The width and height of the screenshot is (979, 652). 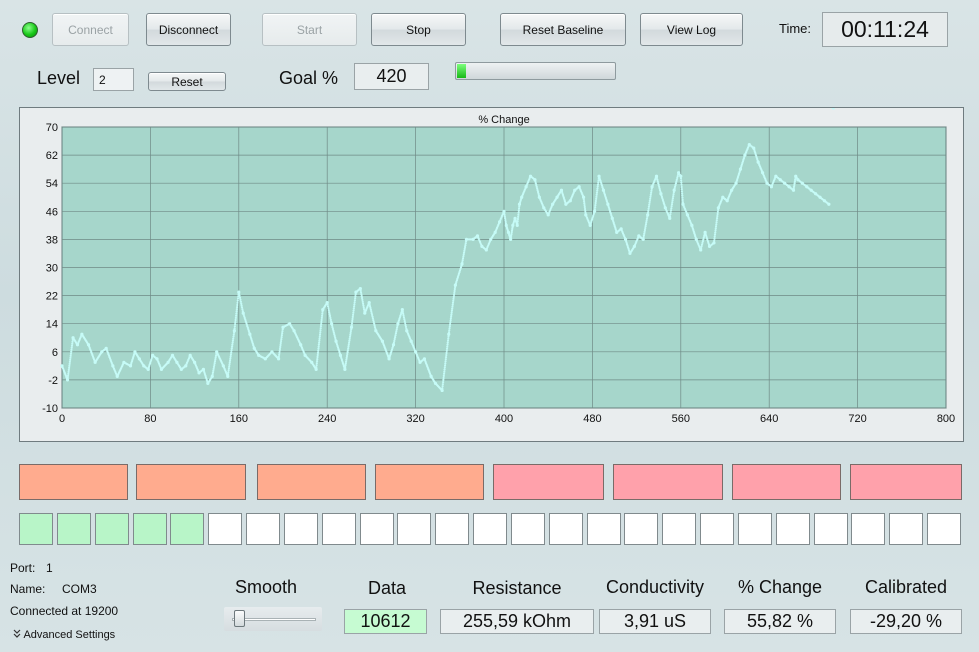 I want to click on smooth-slider-thumb, so click(x=239, y=618).